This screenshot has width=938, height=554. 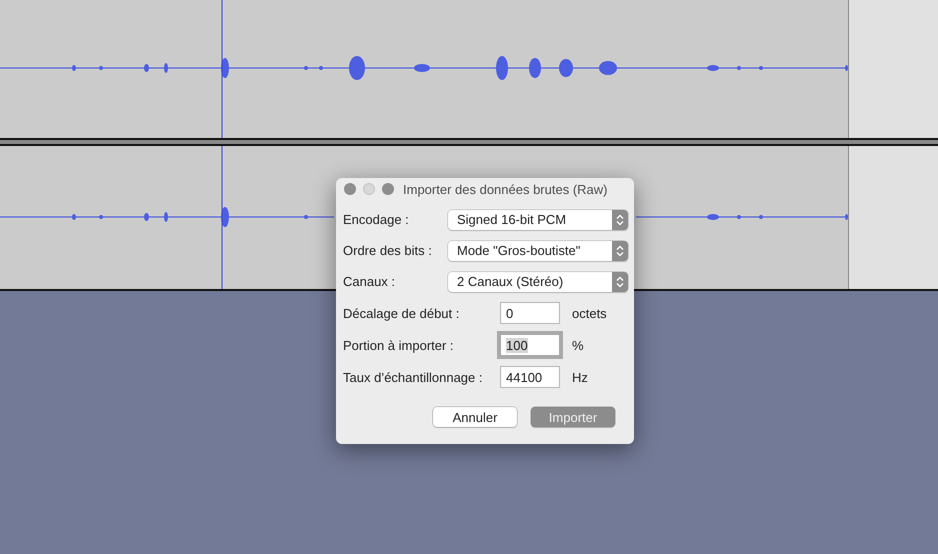 I want to click on field-label: Encodage :, so click(x=376, y=219).